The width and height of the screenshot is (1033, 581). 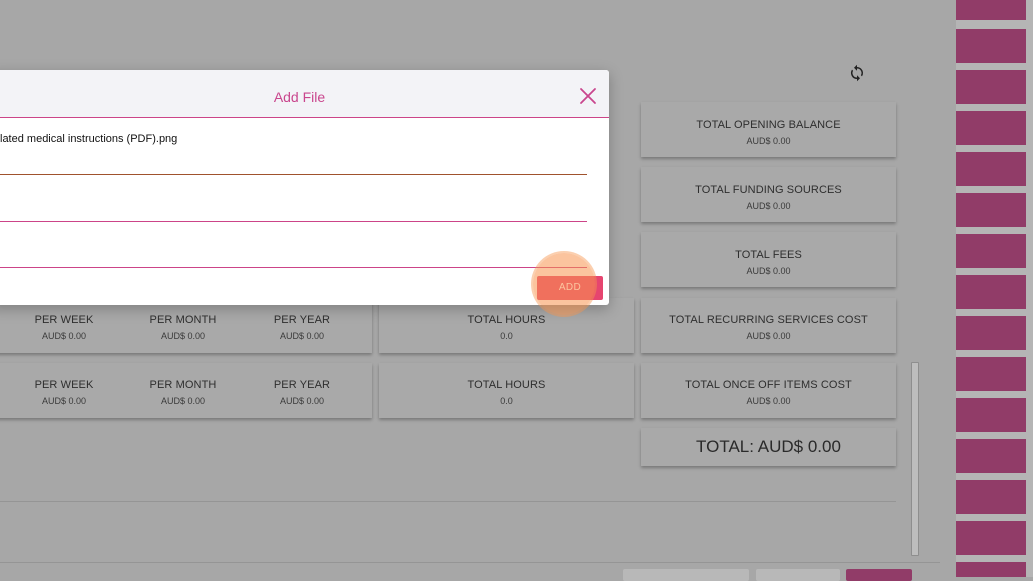 I want to click on total-fees-value: AUD$ 0.00, so click(x=768, y=271).